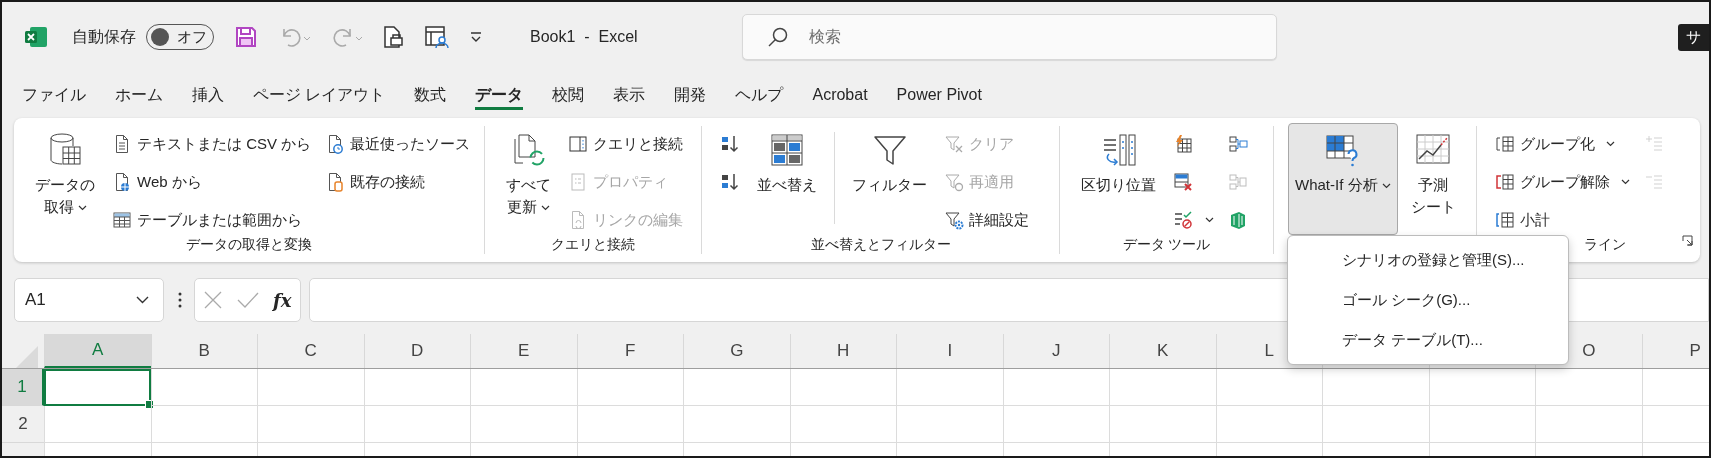 The image size is (1711, 458). I want to click on print-preview-icon, so click(393, 37).